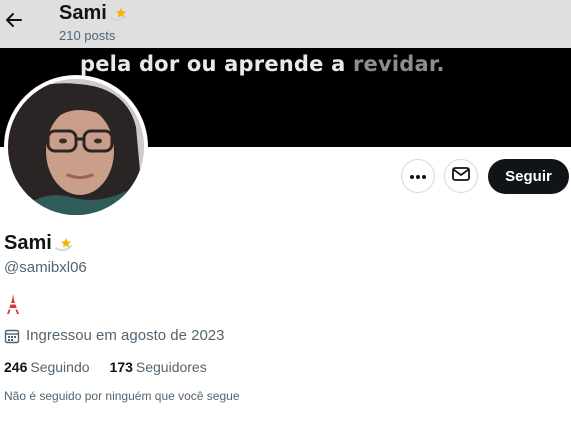 This screenshot has height=422, width=571. What do you see at coordinates (14, 20) in the screenshot?
I see `back-arrow-icon` at bounding box center [14, 20].